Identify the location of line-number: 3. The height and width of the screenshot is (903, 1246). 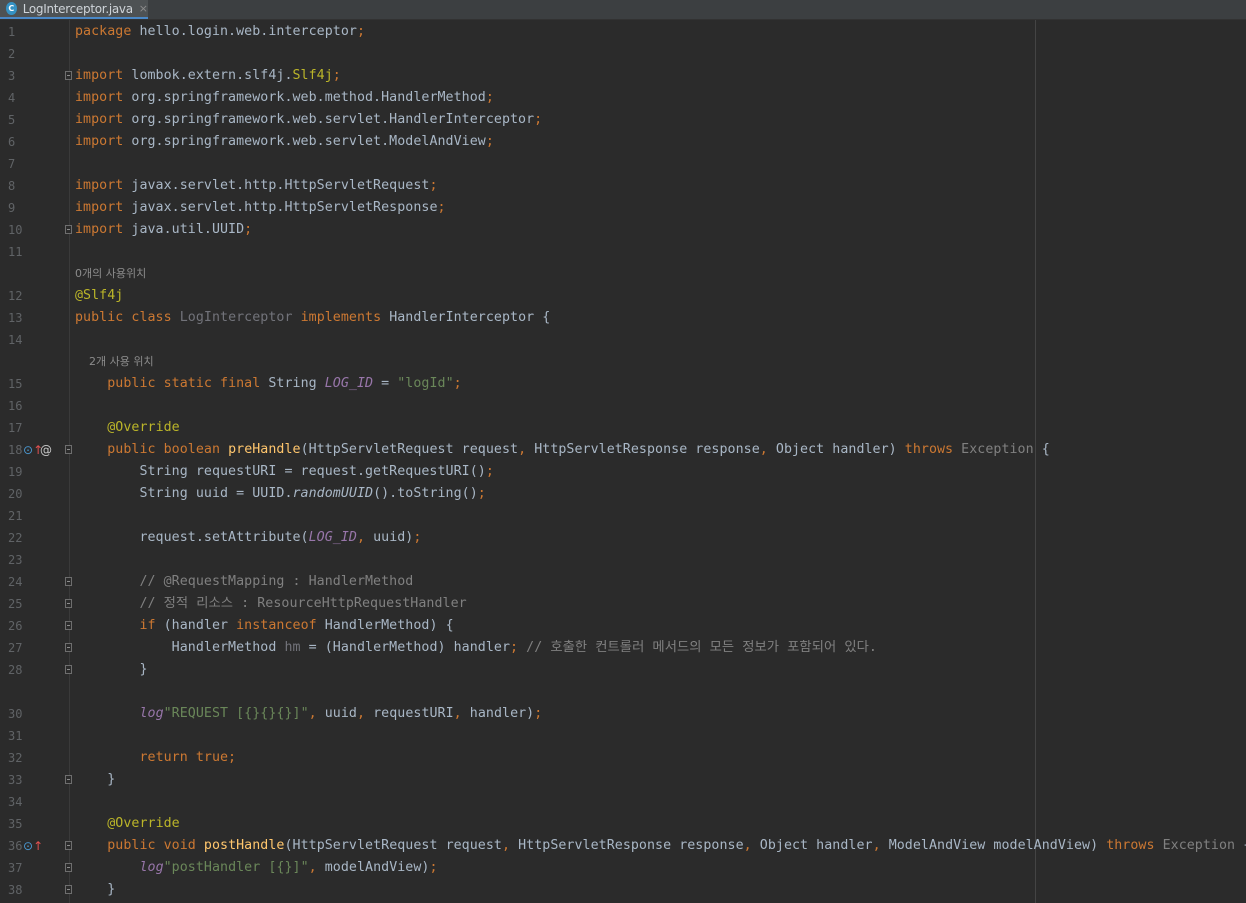
(12, 76).